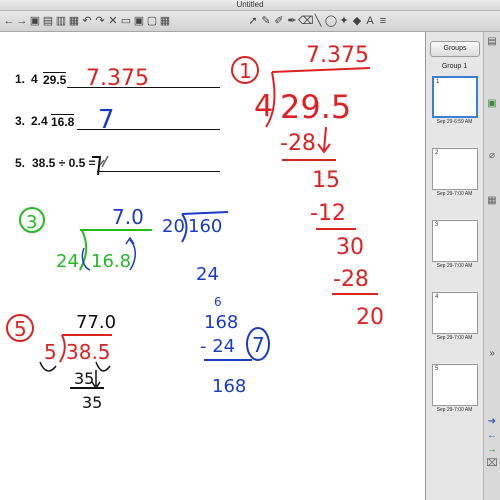  What do you see at coordinates (263, 106) in the screenshot?
I see `work-1-divisor: 4` at bounding box center [263, 106].